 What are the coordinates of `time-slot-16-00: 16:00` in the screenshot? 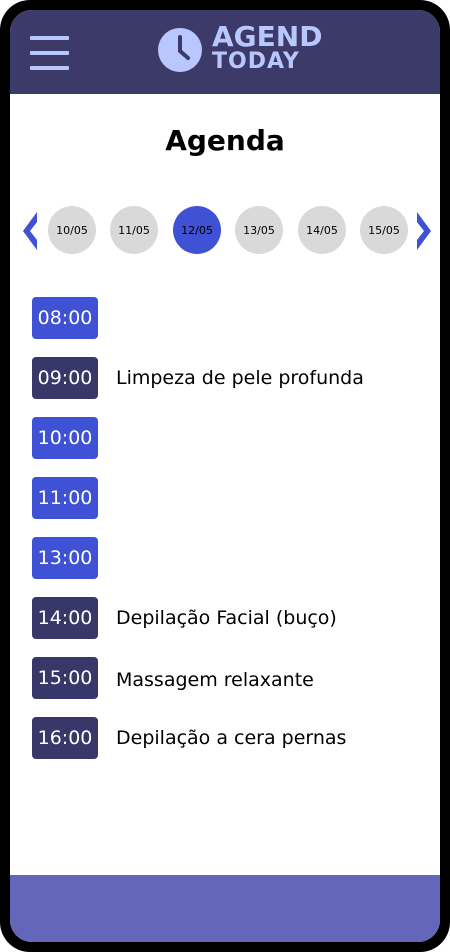 It's located at (65, 738).